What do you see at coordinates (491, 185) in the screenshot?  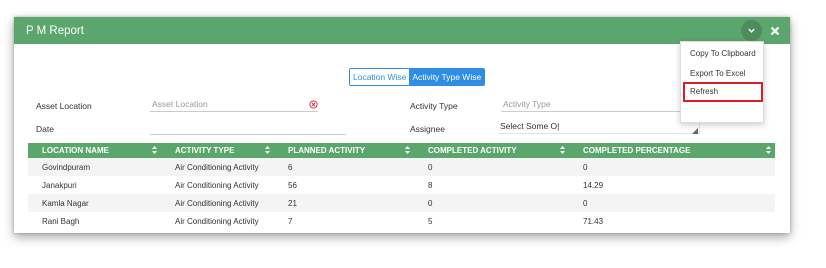 I see `cell-completed-activity: 8` at bounding box center [491, 185].